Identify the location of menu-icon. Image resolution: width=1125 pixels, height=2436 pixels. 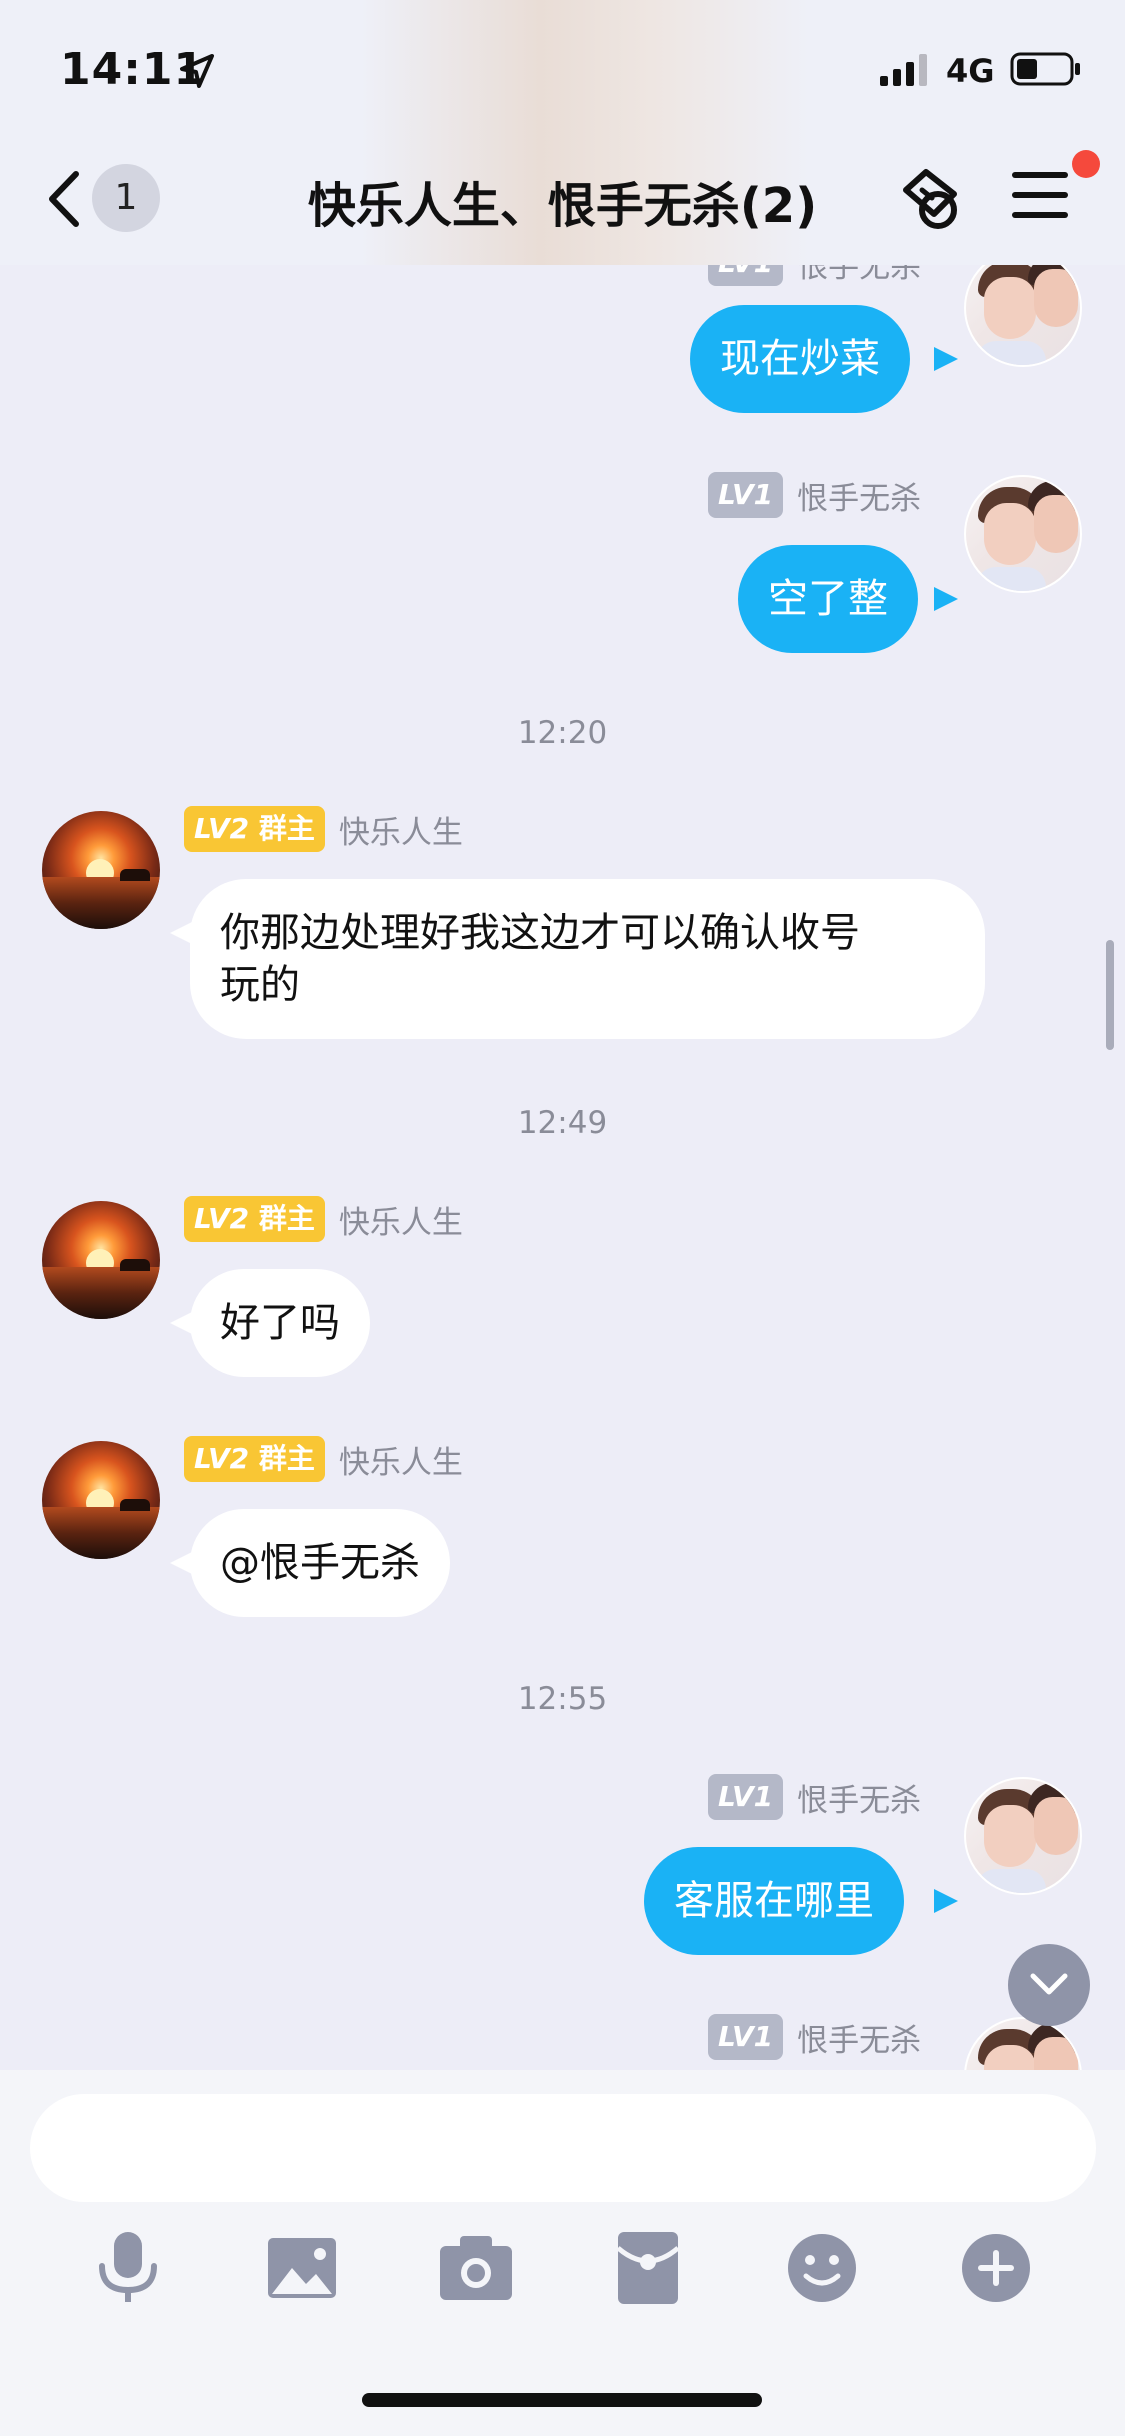
(1040, 195).